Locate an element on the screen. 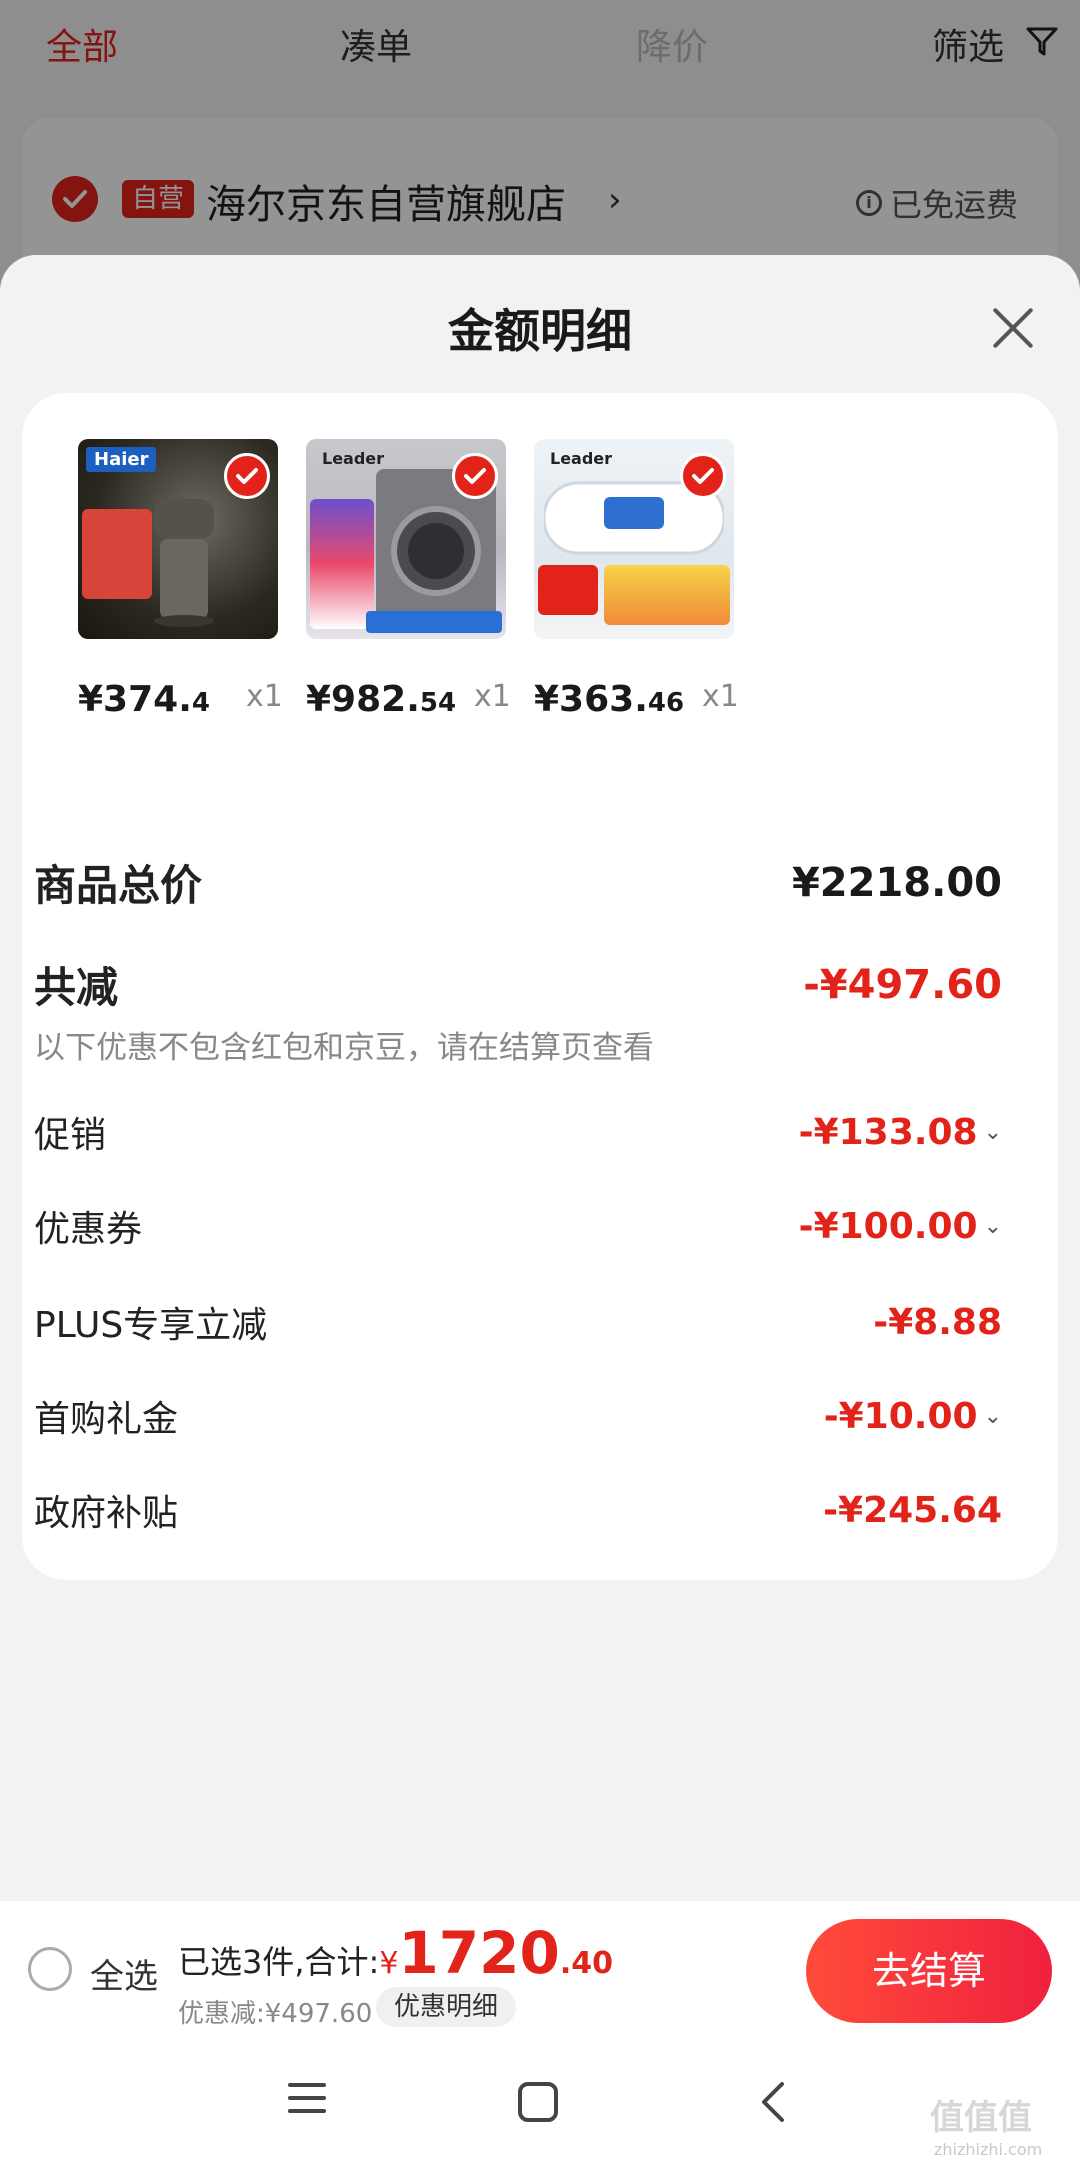 This screenshot has width=1080, height=2168. brand-logo: Haier is located at coordinates (121, 459).